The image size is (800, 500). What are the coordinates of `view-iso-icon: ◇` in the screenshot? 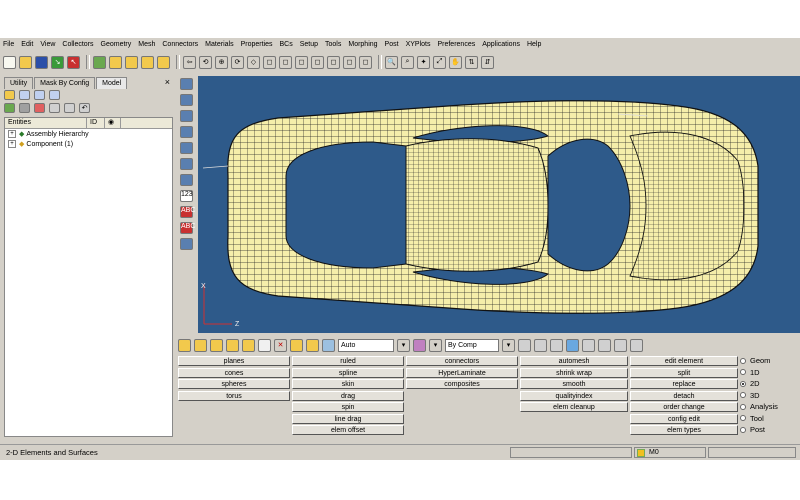 It's located at (253, 62).